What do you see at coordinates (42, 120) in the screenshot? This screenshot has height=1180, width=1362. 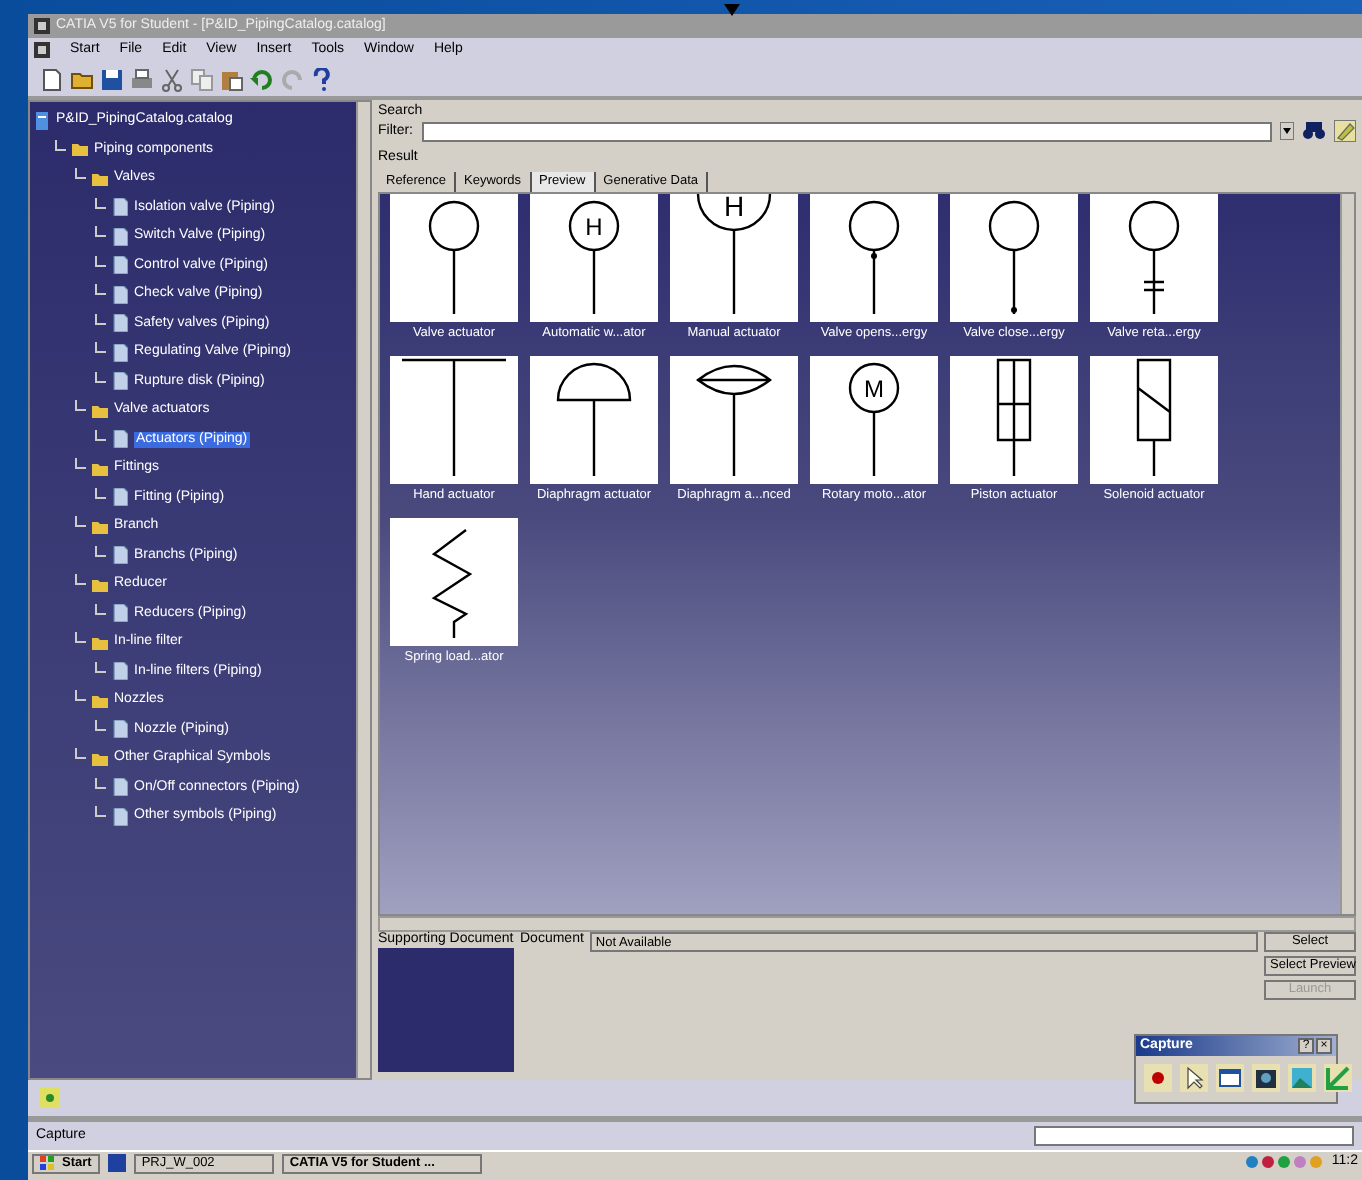 I see `catalog-icon` at bounding box center [42, 120].